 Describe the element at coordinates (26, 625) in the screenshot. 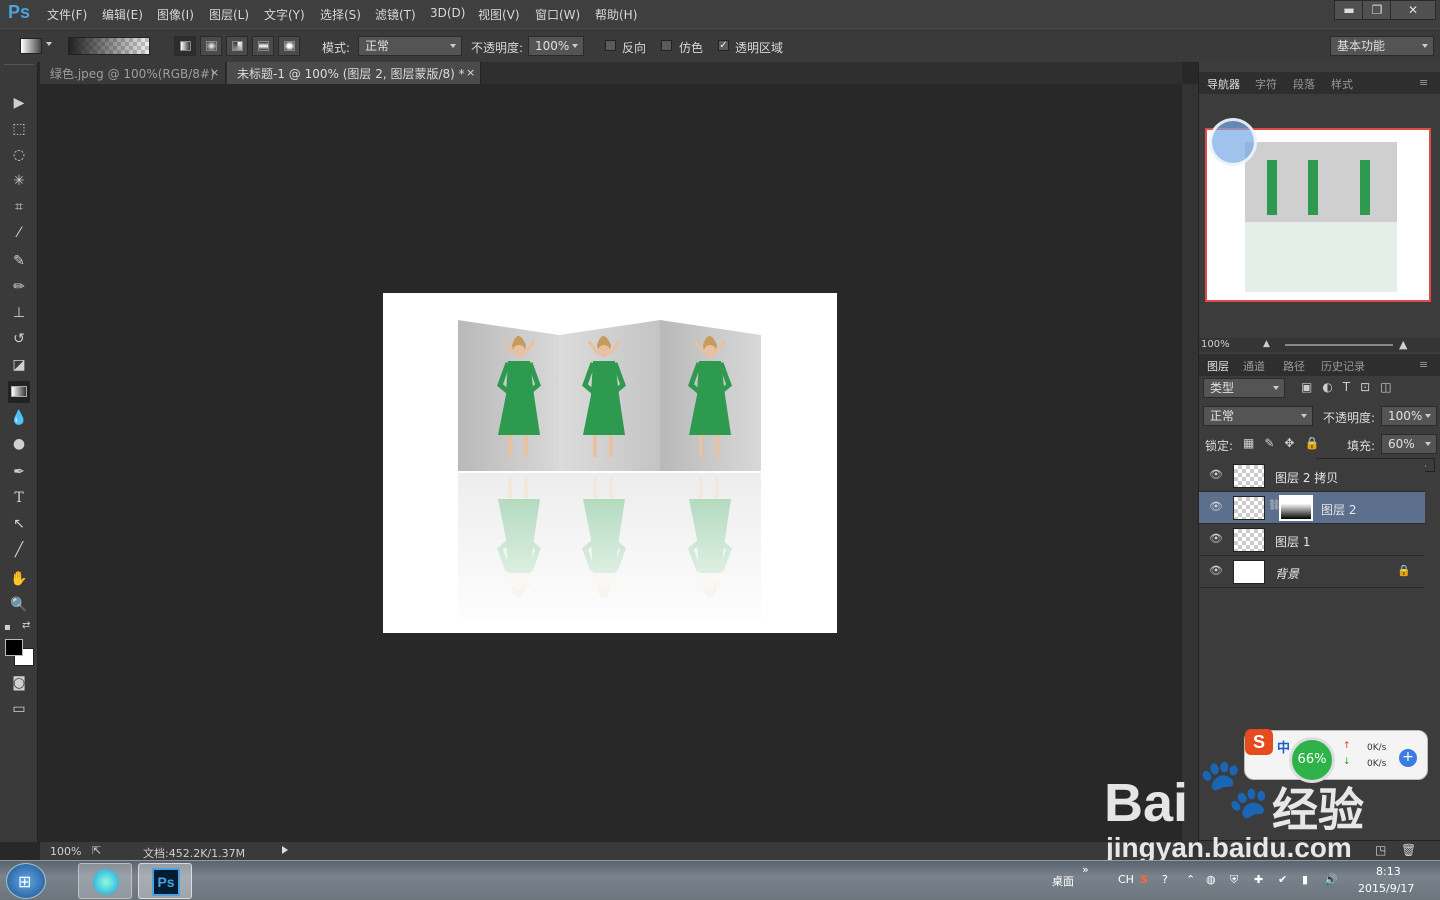

I see `swap-colors-icon: ⇄` at that location.